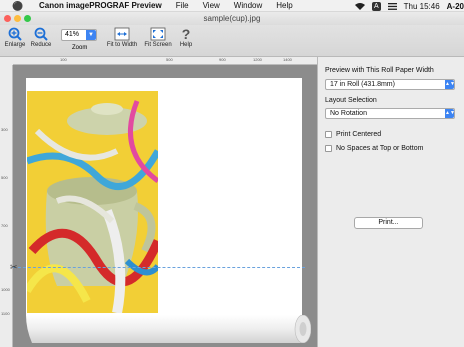 The image size is (464, 347). What do you see at coordinates (7, 18) in the screenshot?
I see `close-window-icon` at bounding box center [7, 18].